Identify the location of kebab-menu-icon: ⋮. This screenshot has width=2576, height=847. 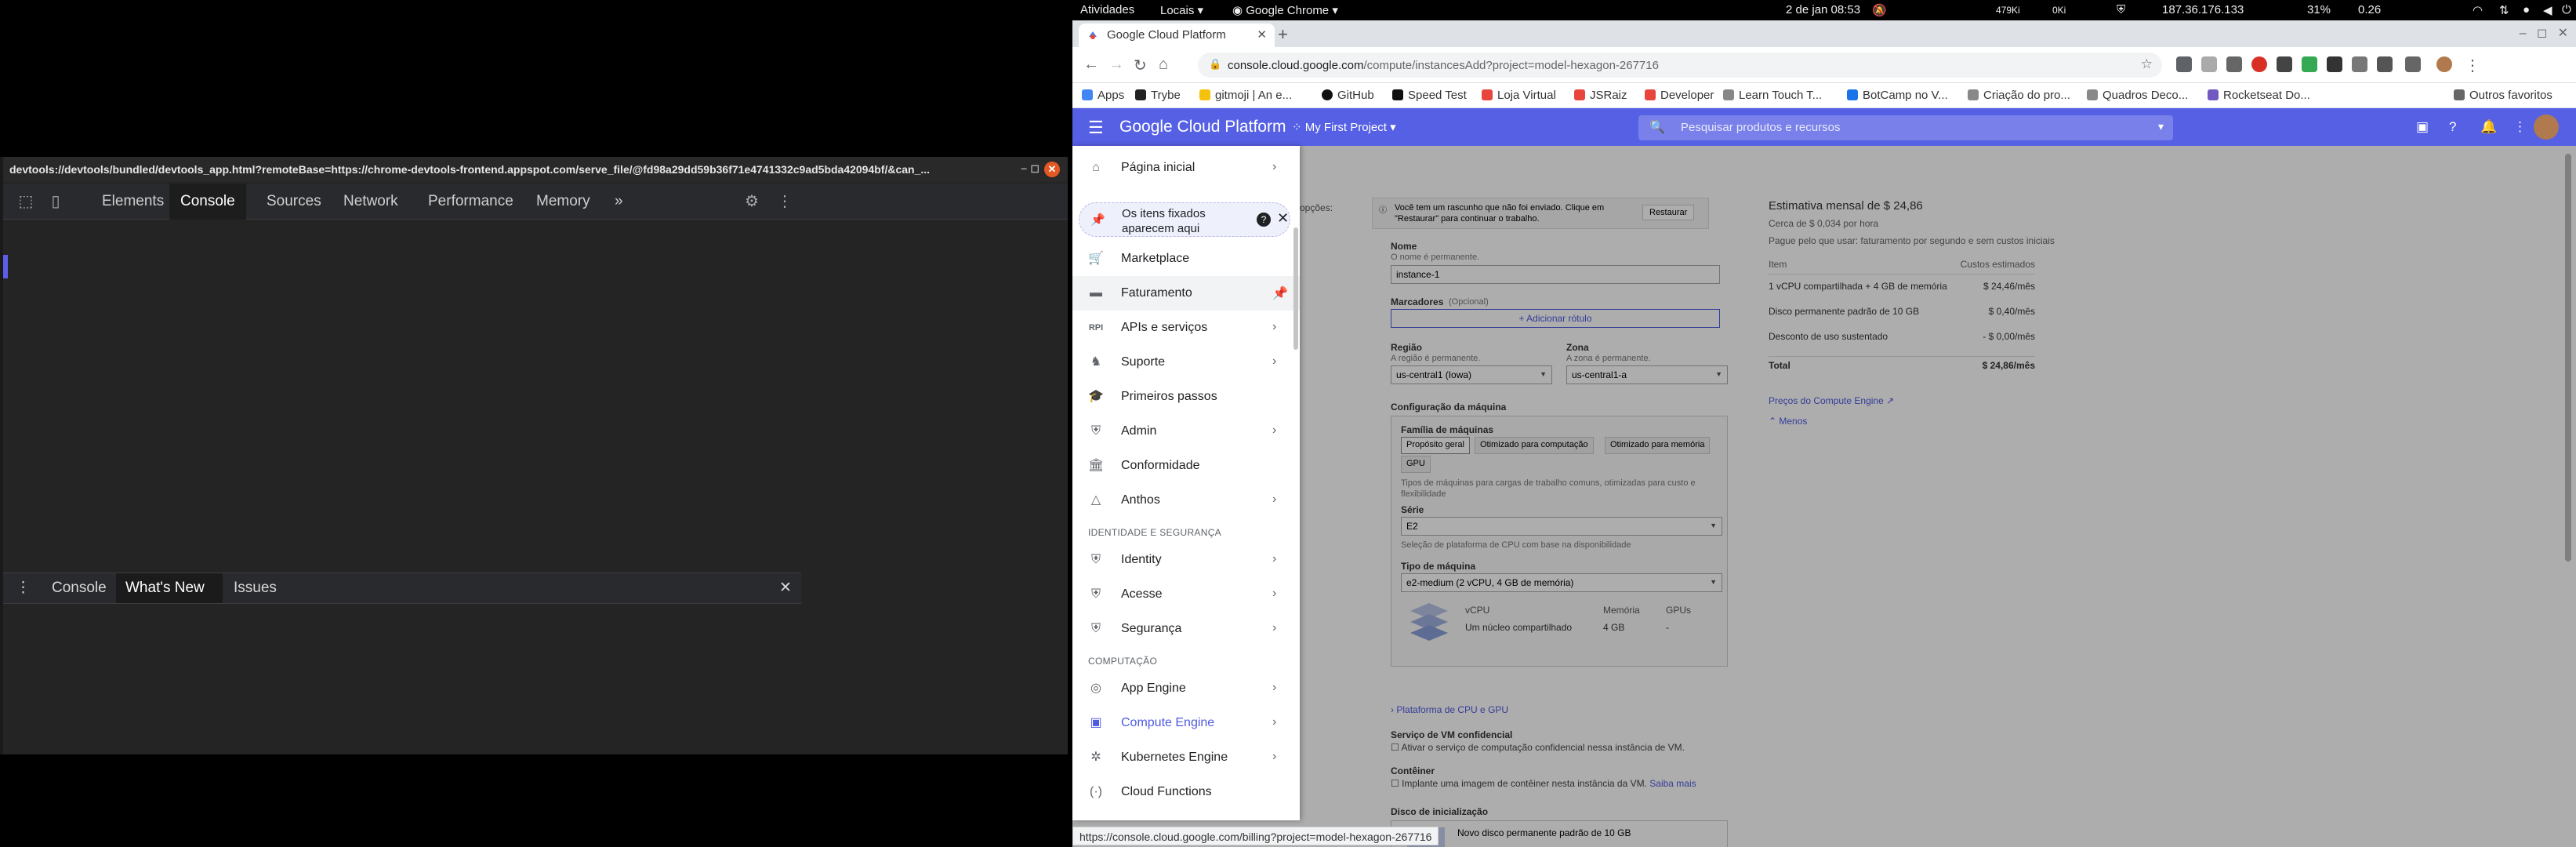
(785, 201).